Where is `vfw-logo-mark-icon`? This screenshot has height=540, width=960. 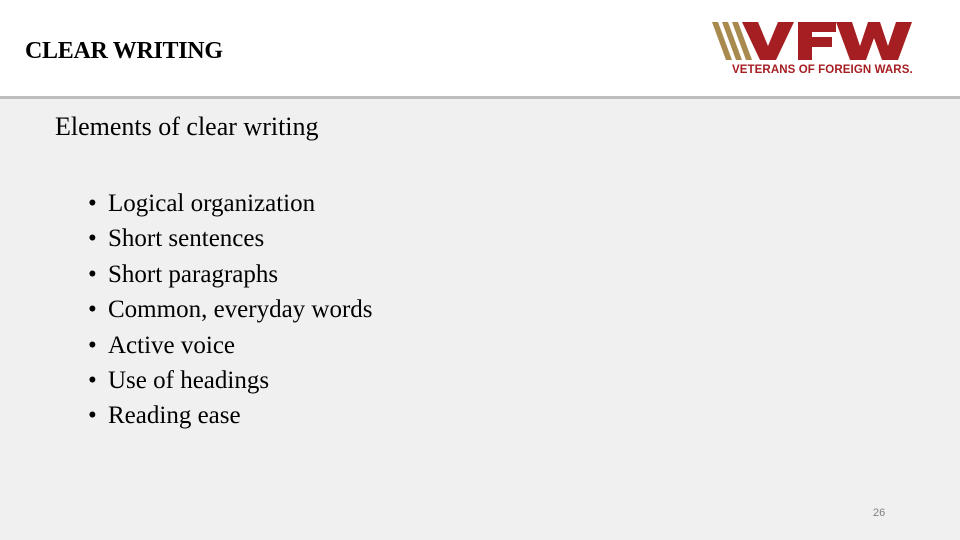 vfw-logo-mark-icon is located at coordinates (812, 41).